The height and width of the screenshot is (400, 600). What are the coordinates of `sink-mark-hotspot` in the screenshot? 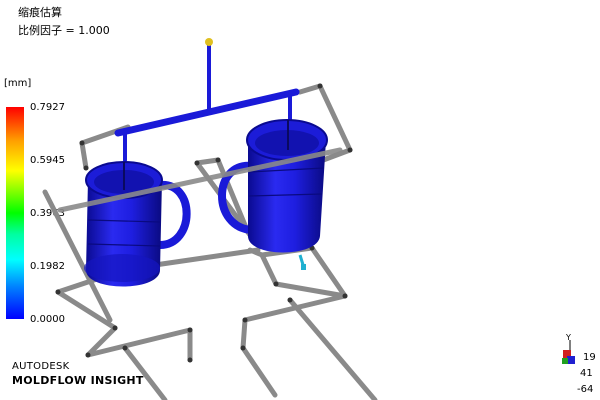 It's located at (302, 262).